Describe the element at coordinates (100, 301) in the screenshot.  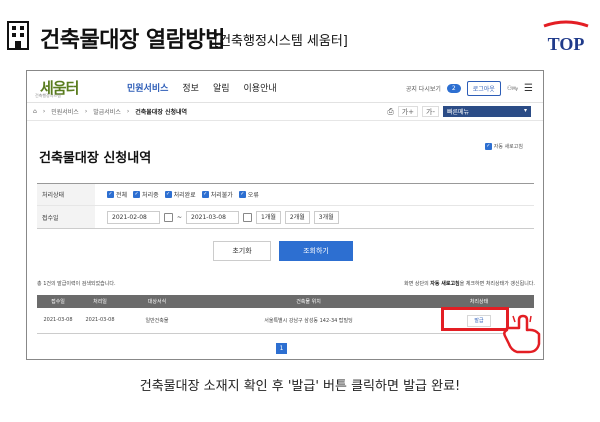
I see `col-processed: 처리일` at that location.